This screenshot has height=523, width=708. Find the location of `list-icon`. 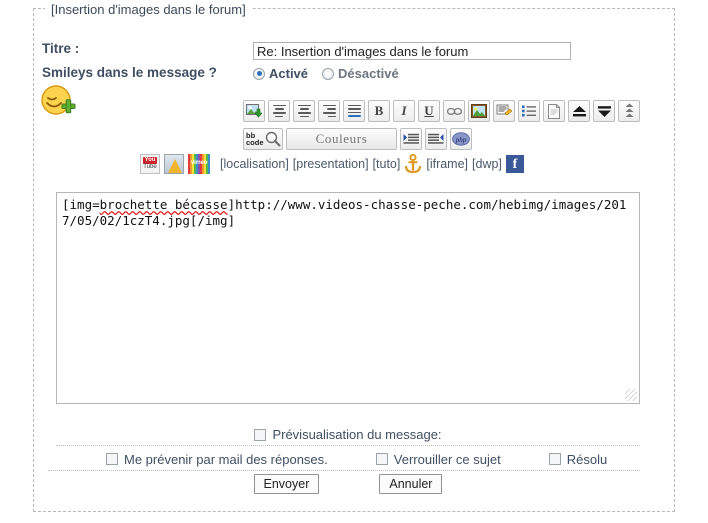

list-icon is located at coordinates (529, 111).